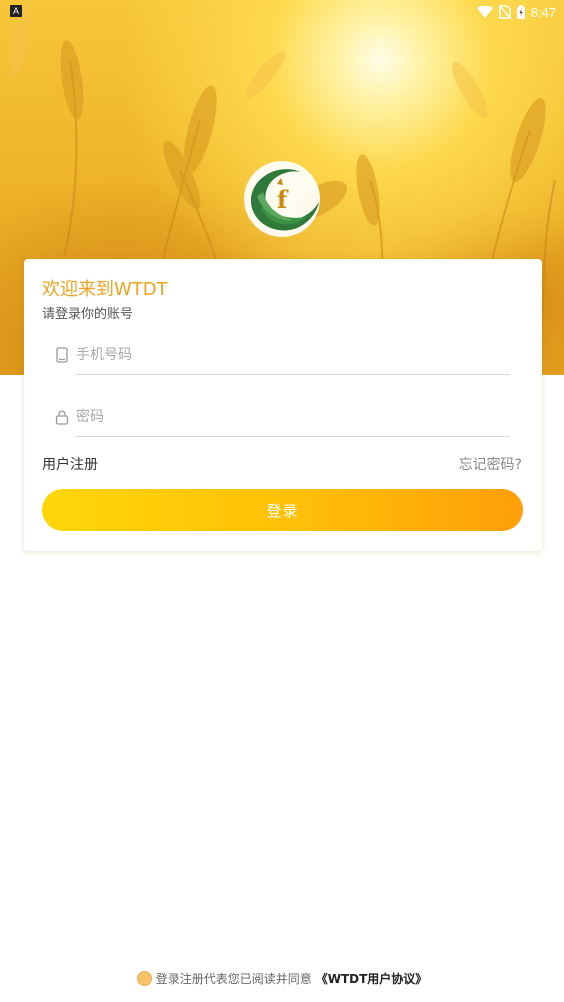 The height and width of the screenshot is (1002, 564). Describe the element at coordinates (292, 417) in the screenshot. I see `password-input` at that location.